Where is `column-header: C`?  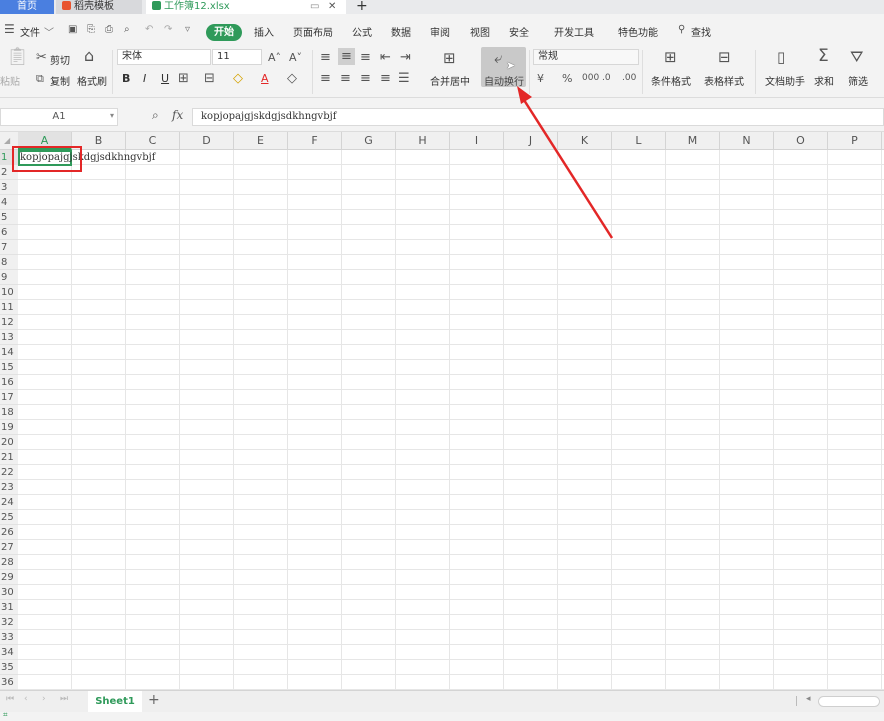 column-header: C is located at coordinates (153, 141).